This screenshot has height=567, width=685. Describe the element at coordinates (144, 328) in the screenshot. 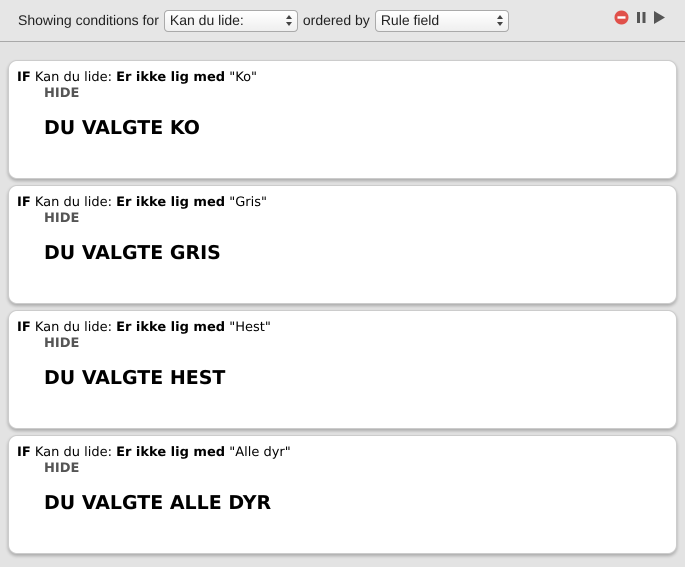

I see `rule-condition: IF Kan du lide: Er ikke lig med "Hest"` at that location.